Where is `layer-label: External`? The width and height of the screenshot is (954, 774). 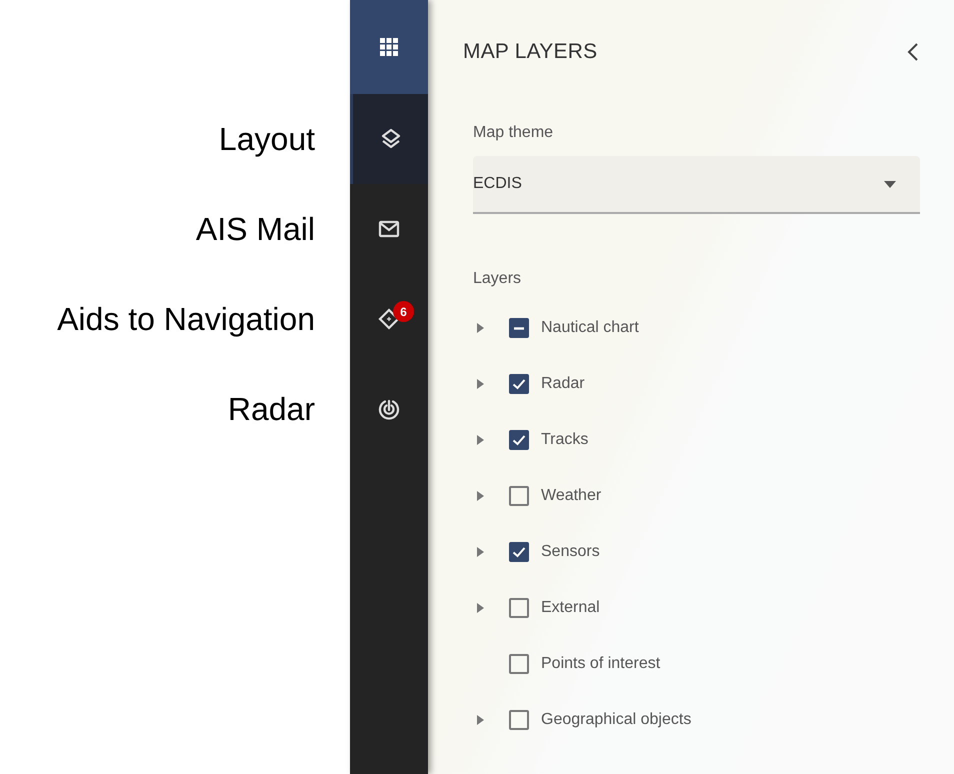
layer-label: External is located at coordinates (570, 608).